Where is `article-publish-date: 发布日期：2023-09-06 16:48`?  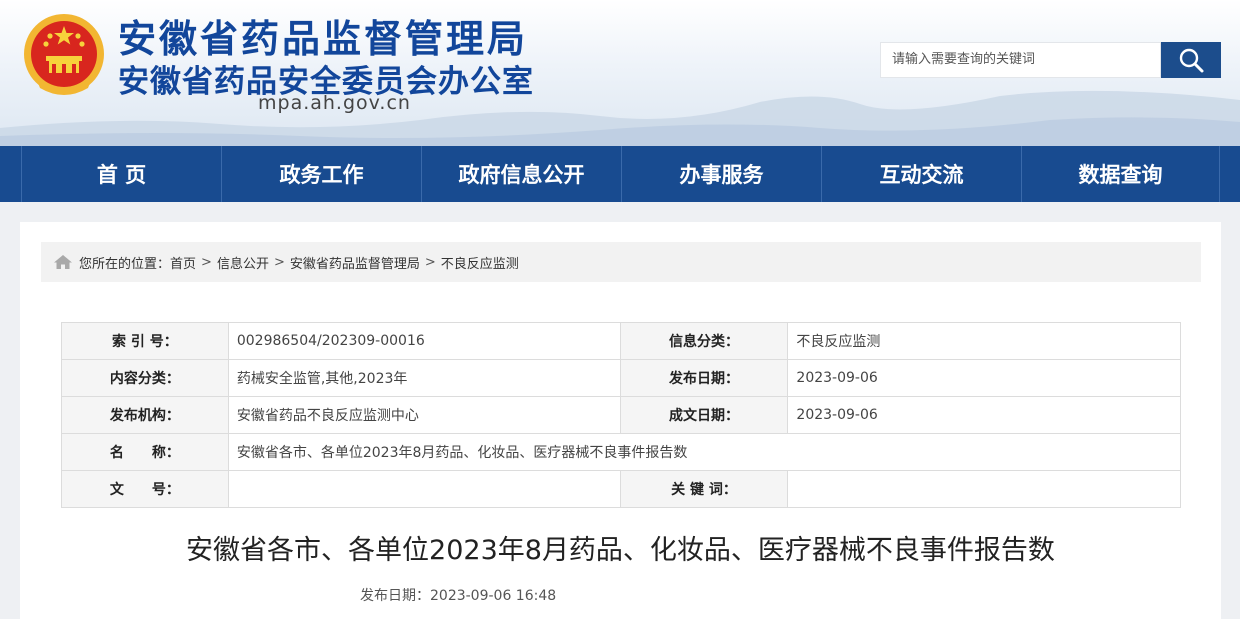 article-publish-date: 发布日期：2023-09-06 16:48 is located at coordinates (458, 596).